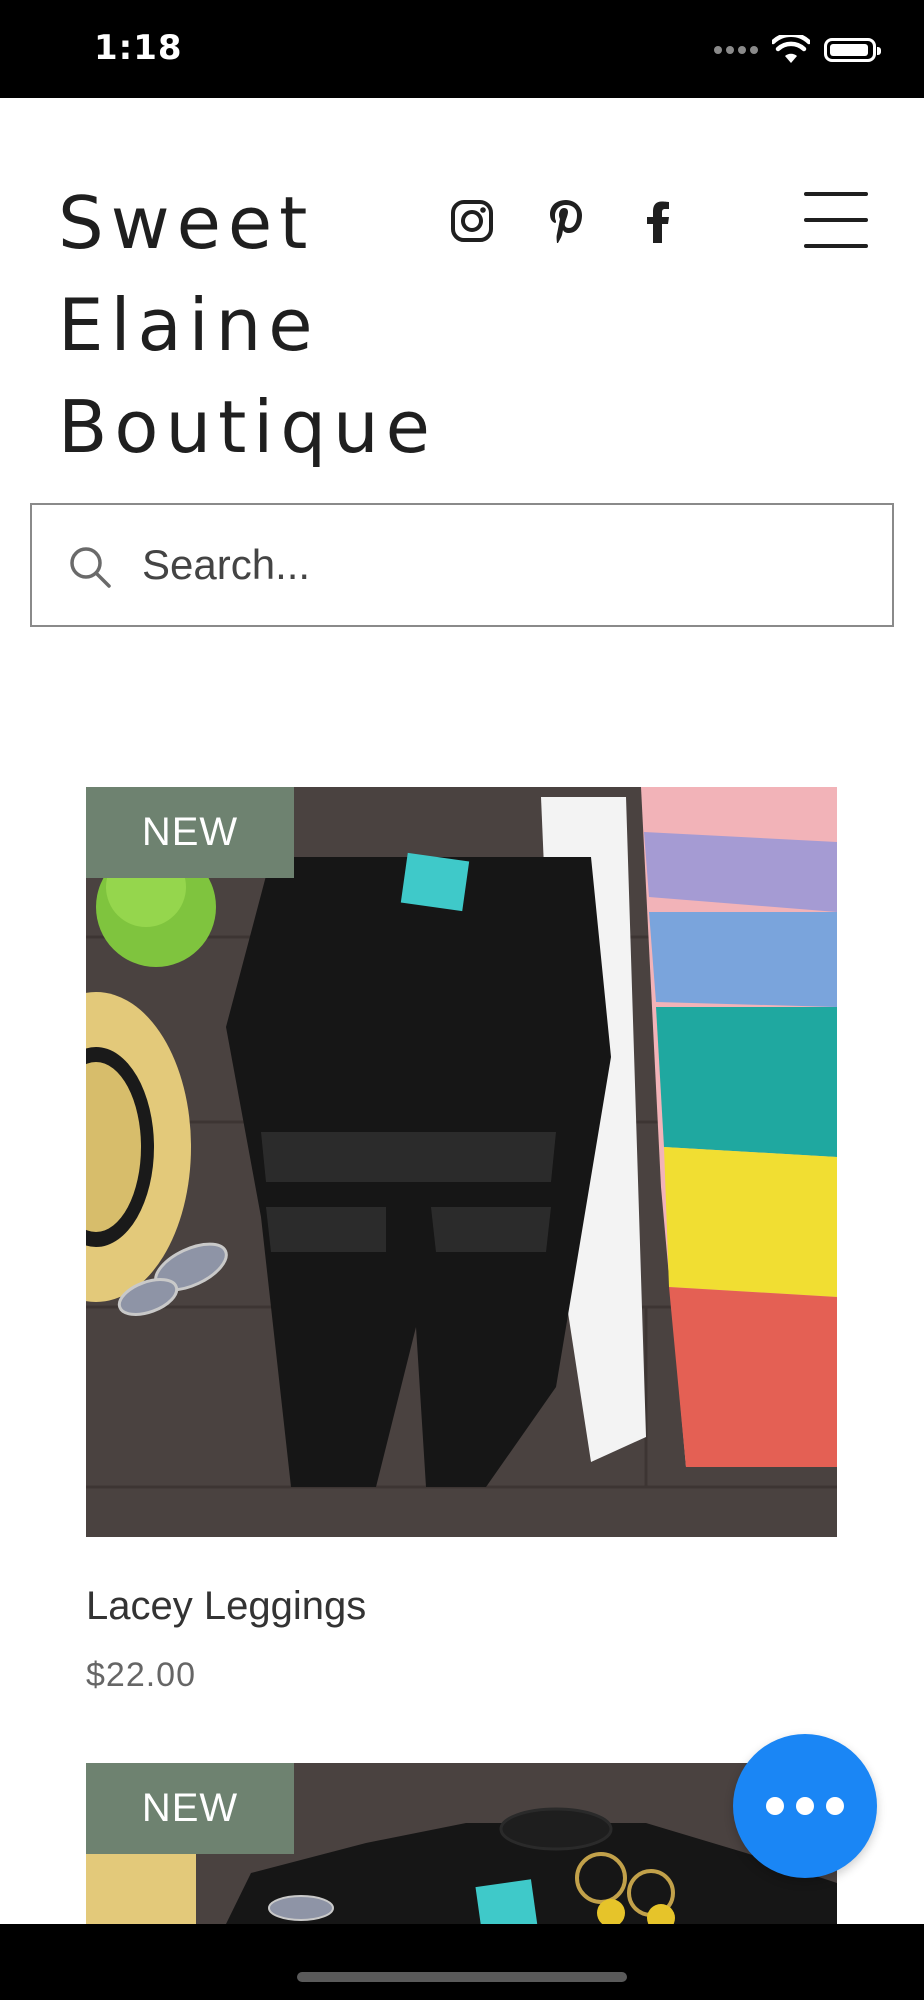 This screenshot has width=924, height=2000. Describe the element at coordinates (90, 567) in the screenshot. I see `search-icon` at that location.